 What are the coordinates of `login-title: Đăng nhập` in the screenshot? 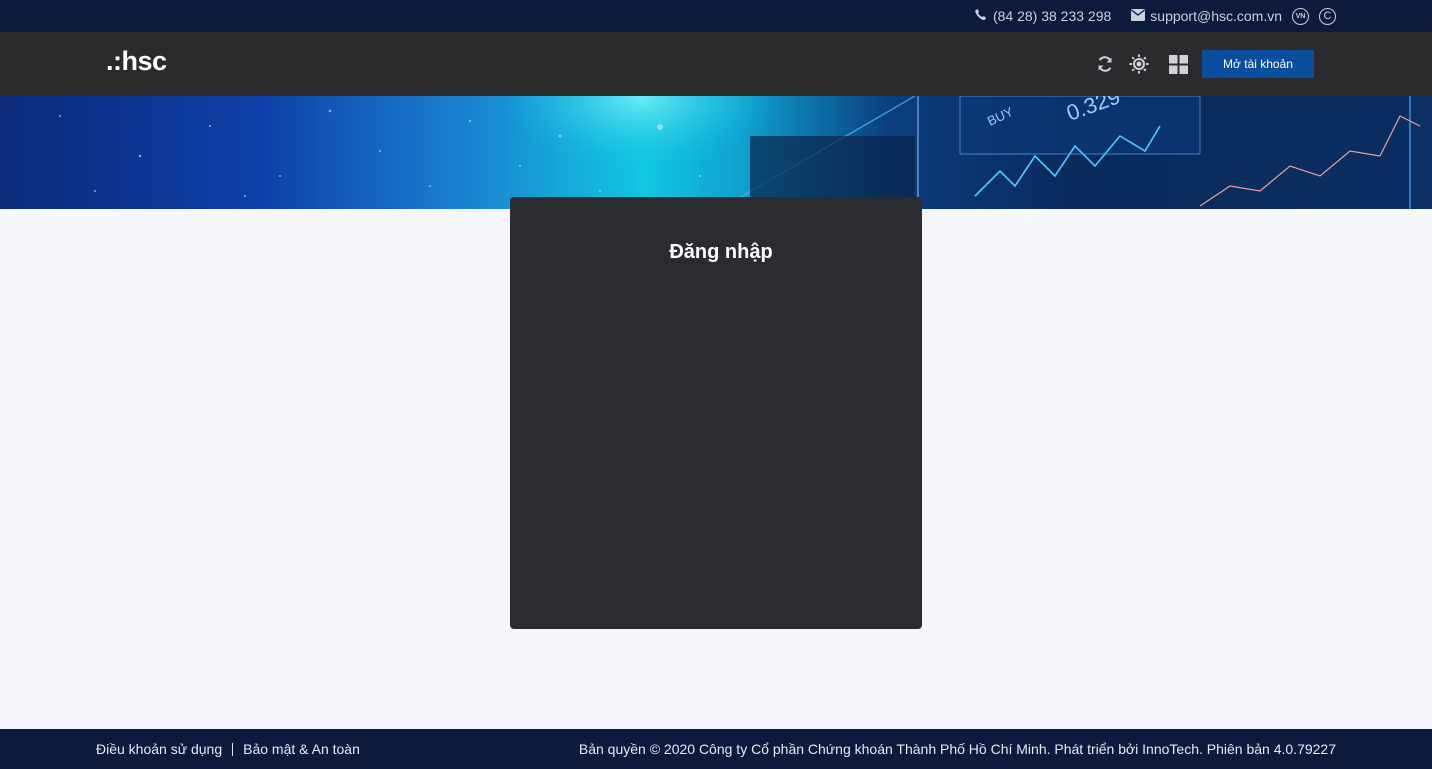 It's located at (721, 252).